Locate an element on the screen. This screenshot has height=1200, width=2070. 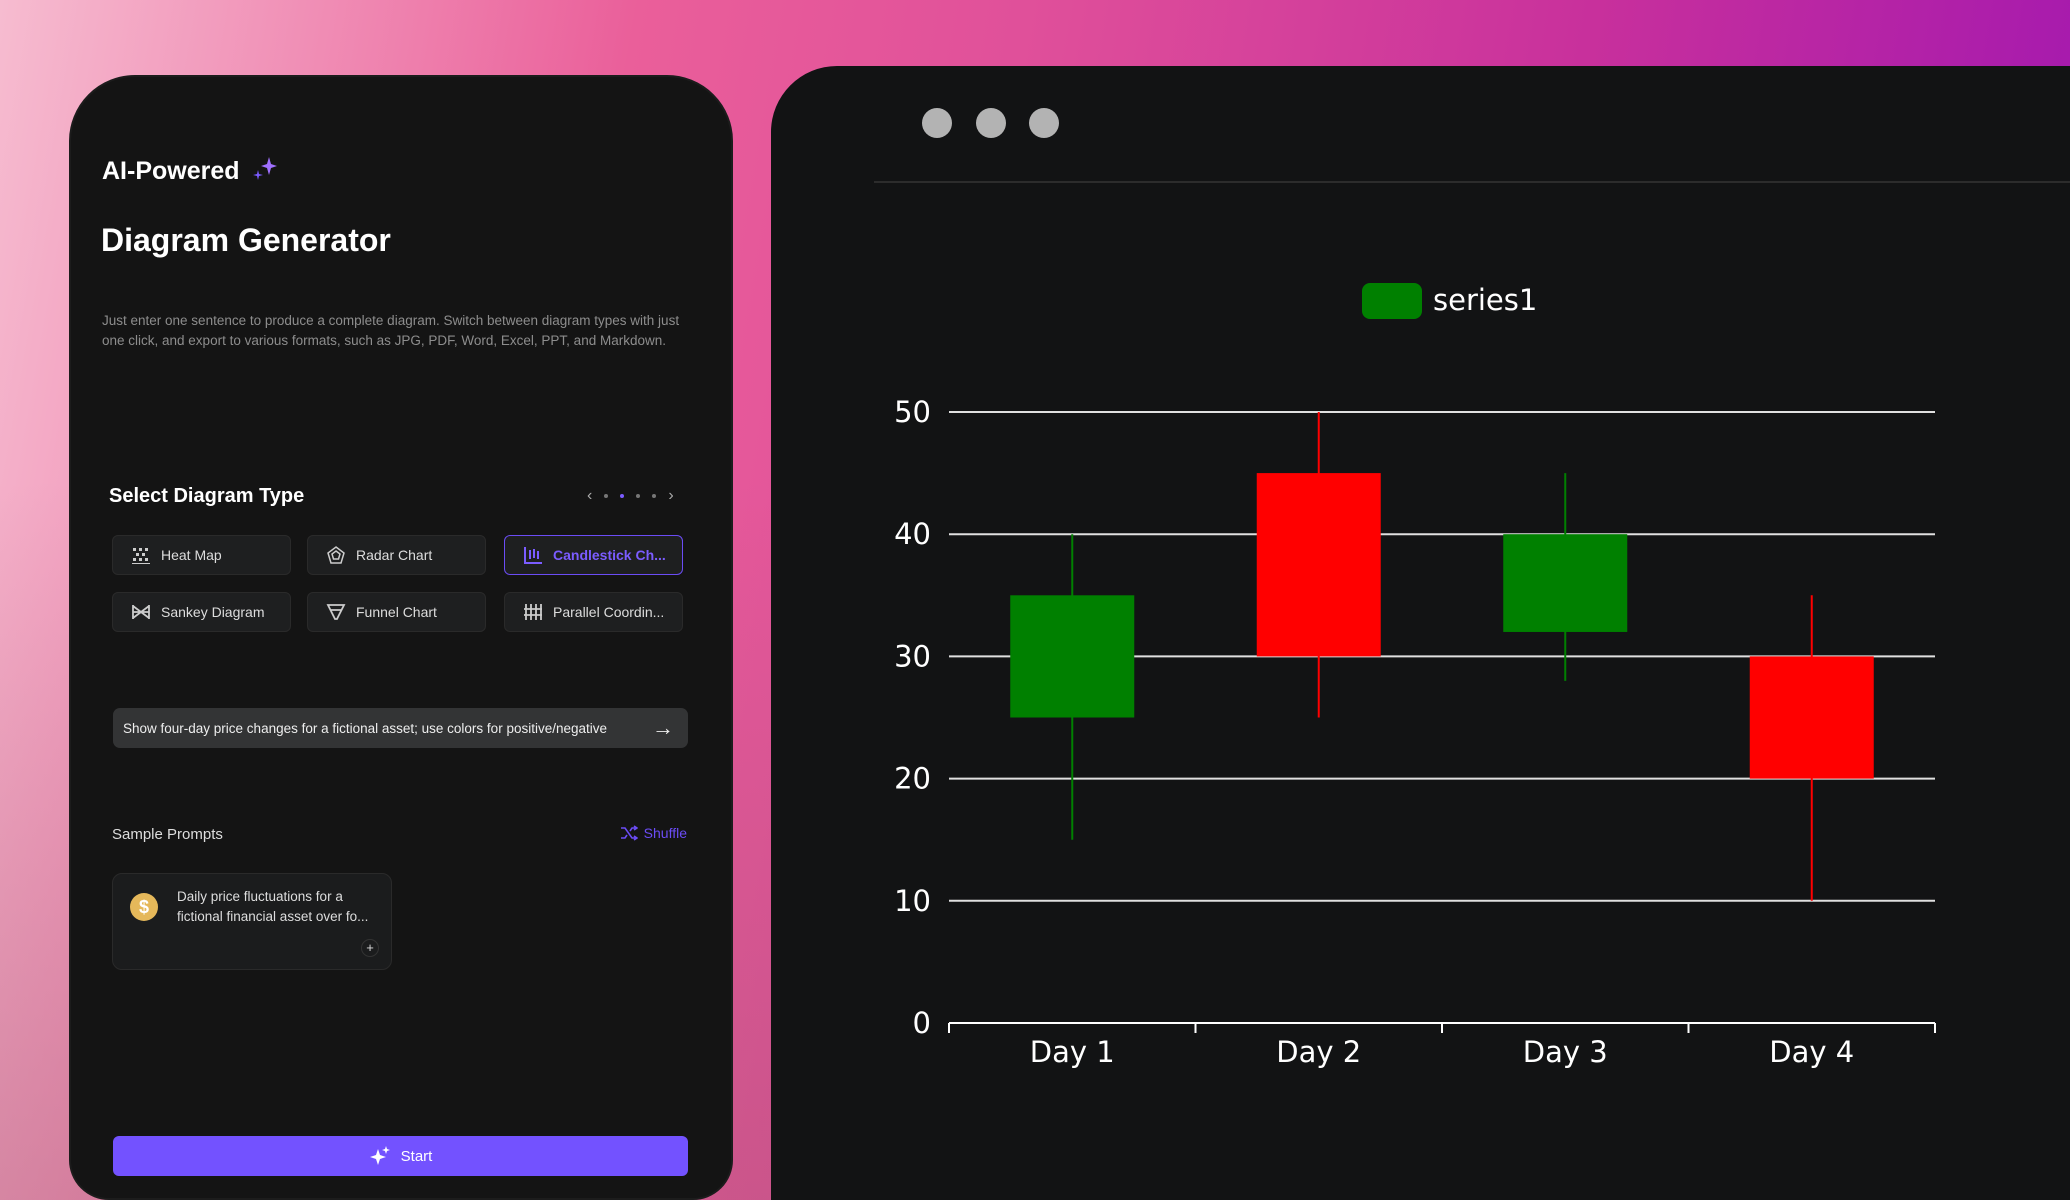
legend-label: series1 is located at coordinates (1485, 300).